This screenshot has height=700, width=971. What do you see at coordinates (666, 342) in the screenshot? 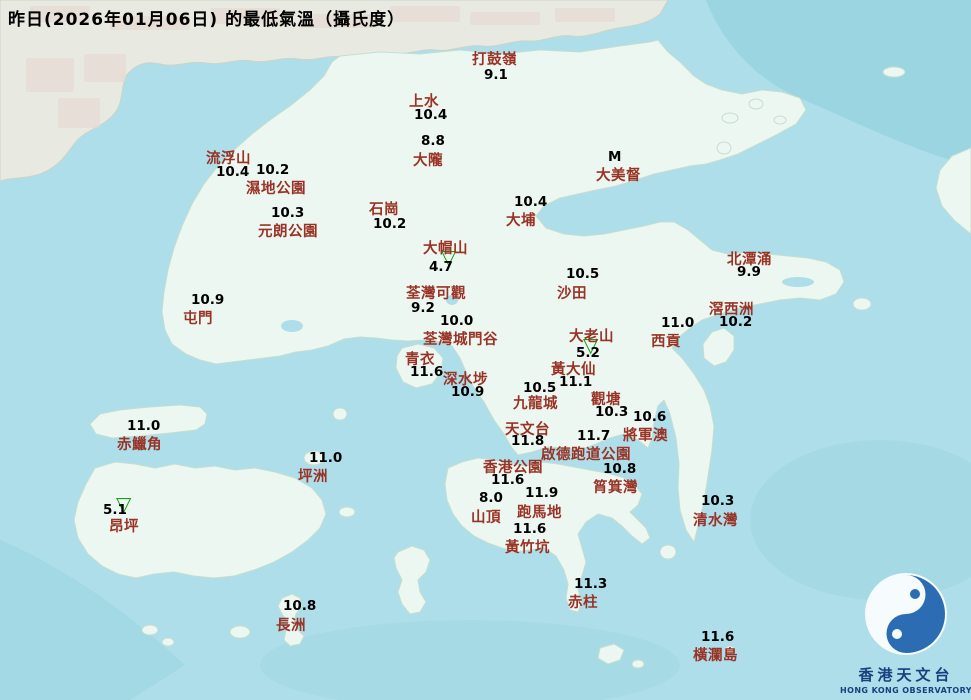
I see `station-name: 西貢` at bounding box center [666, 342].